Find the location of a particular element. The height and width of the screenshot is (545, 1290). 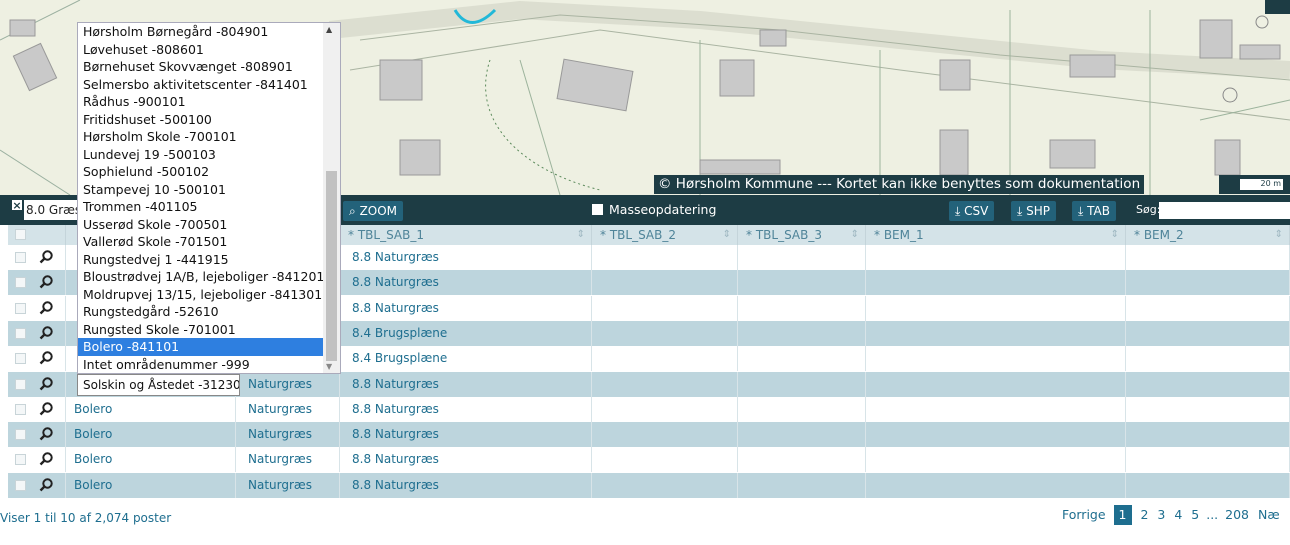

scroll-up-icon: ▲ is located at coordinates (329, 29).